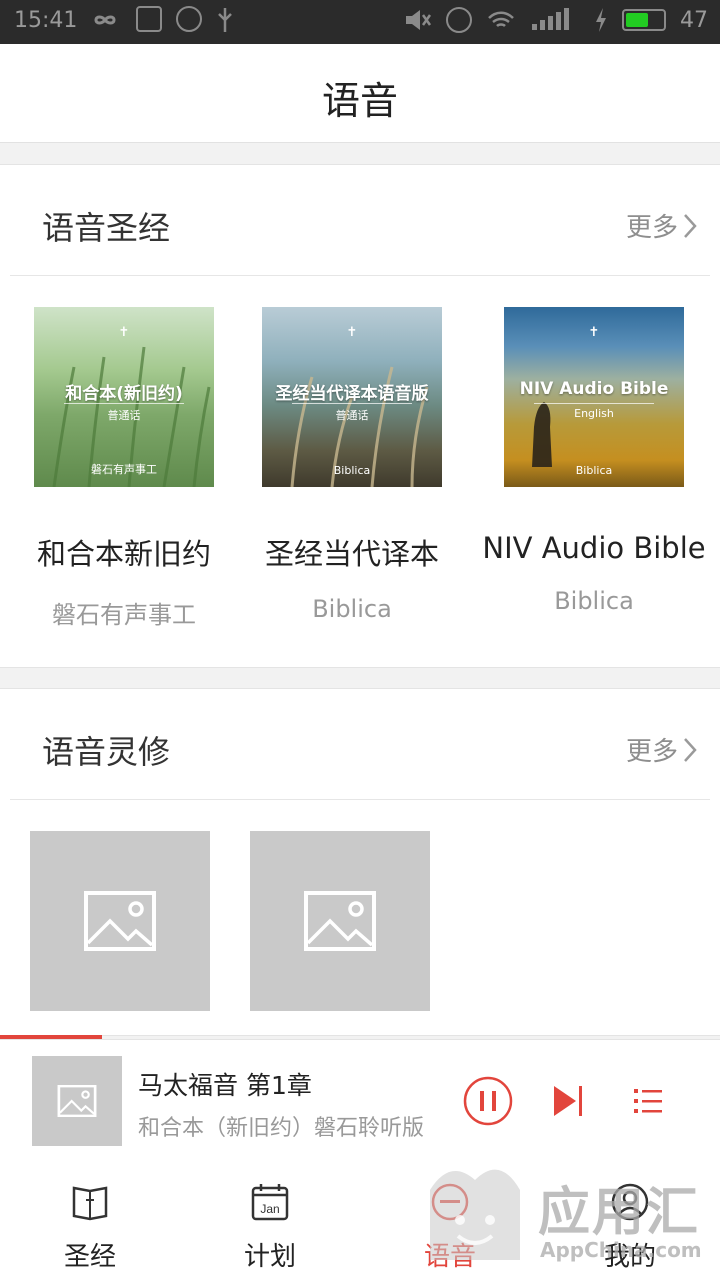 The image size is (720, 1280). Describe the element at coordinates (90, 1203) in the screenshot. I see `bible-book-icon` at that location.